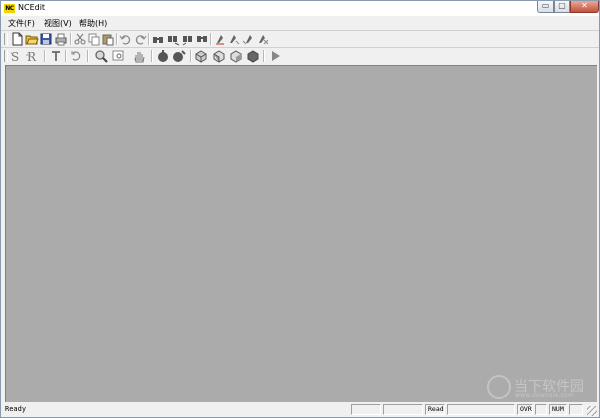  Describe the element at coordinates (16, 409) in the screenshot. I see `status-ready-text: Ready` at that location.